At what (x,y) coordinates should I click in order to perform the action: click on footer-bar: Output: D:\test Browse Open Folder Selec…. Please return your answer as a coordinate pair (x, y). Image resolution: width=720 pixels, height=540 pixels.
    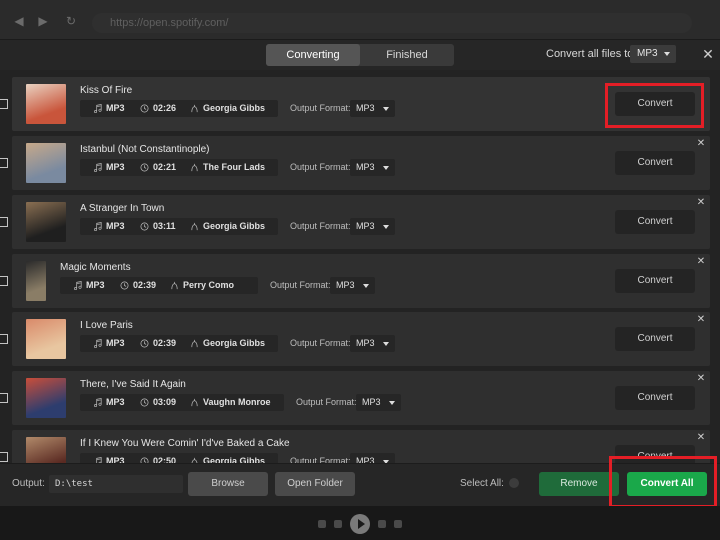
    Looking at the image, I should click on (360, 484).